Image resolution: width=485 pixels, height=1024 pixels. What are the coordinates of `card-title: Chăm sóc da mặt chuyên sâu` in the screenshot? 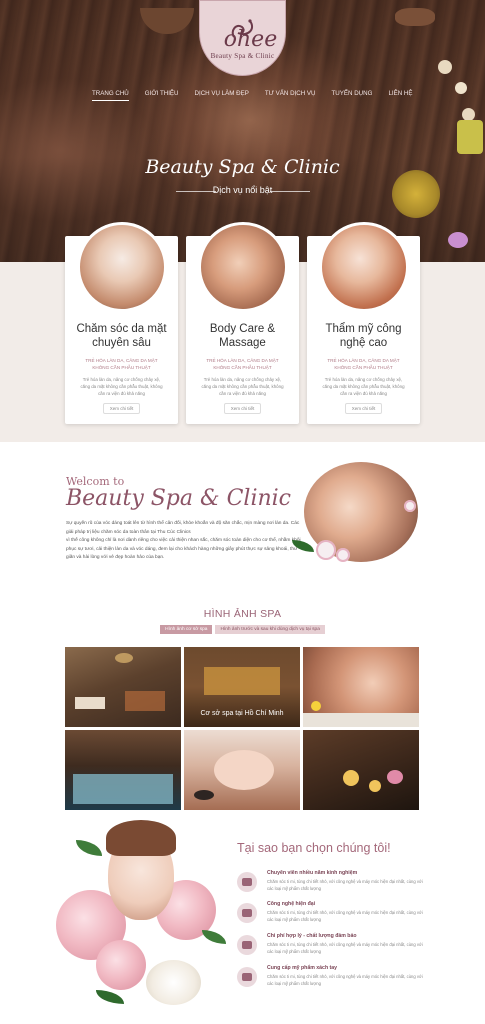 It's located at (121, 336).